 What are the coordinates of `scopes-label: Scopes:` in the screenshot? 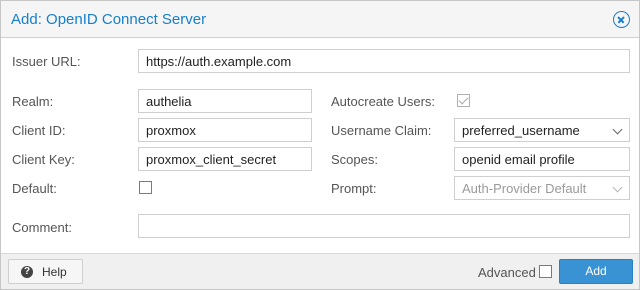 It's located at (354, 159).